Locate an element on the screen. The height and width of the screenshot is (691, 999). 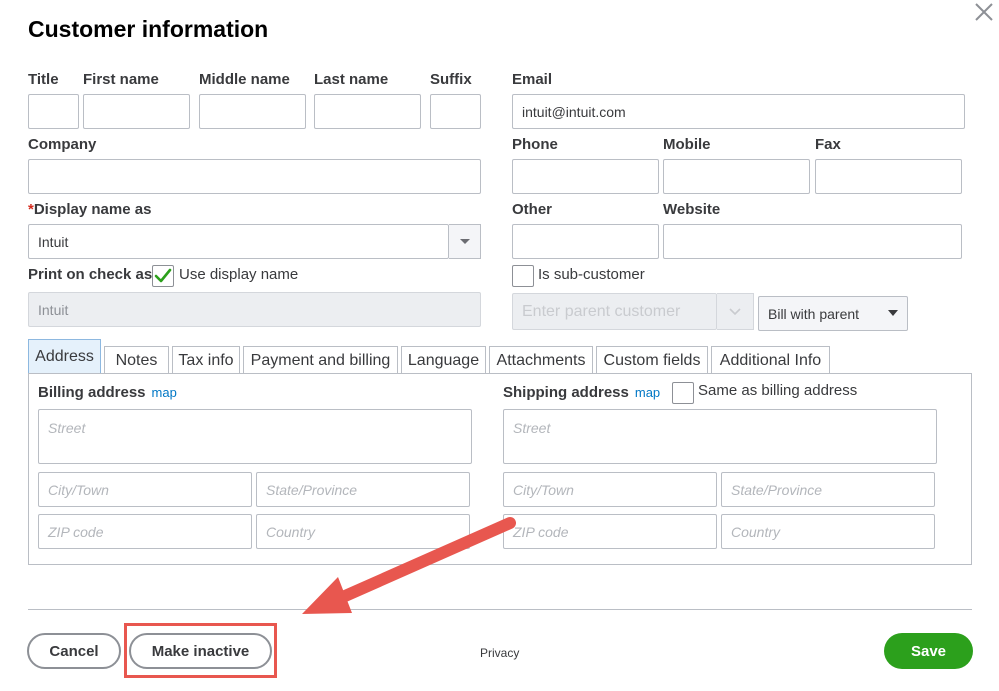
tab-address: Address is located at coordinates (64, 356).